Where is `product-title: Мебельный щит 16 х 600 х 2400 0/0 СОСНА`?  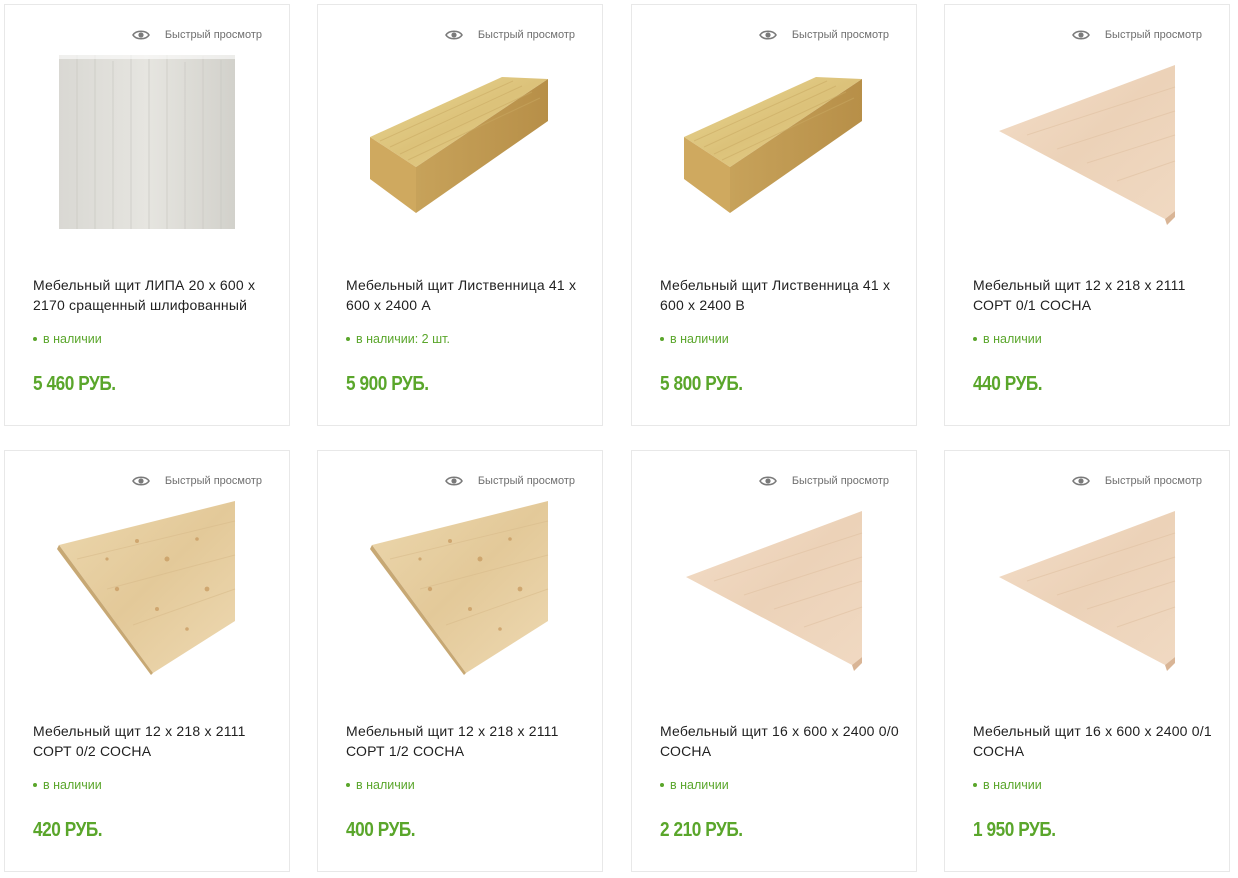 product-title: Мебельный щит 16 х 600 х 2400 0/0 СОСНА is located at coordinates (780, 741).